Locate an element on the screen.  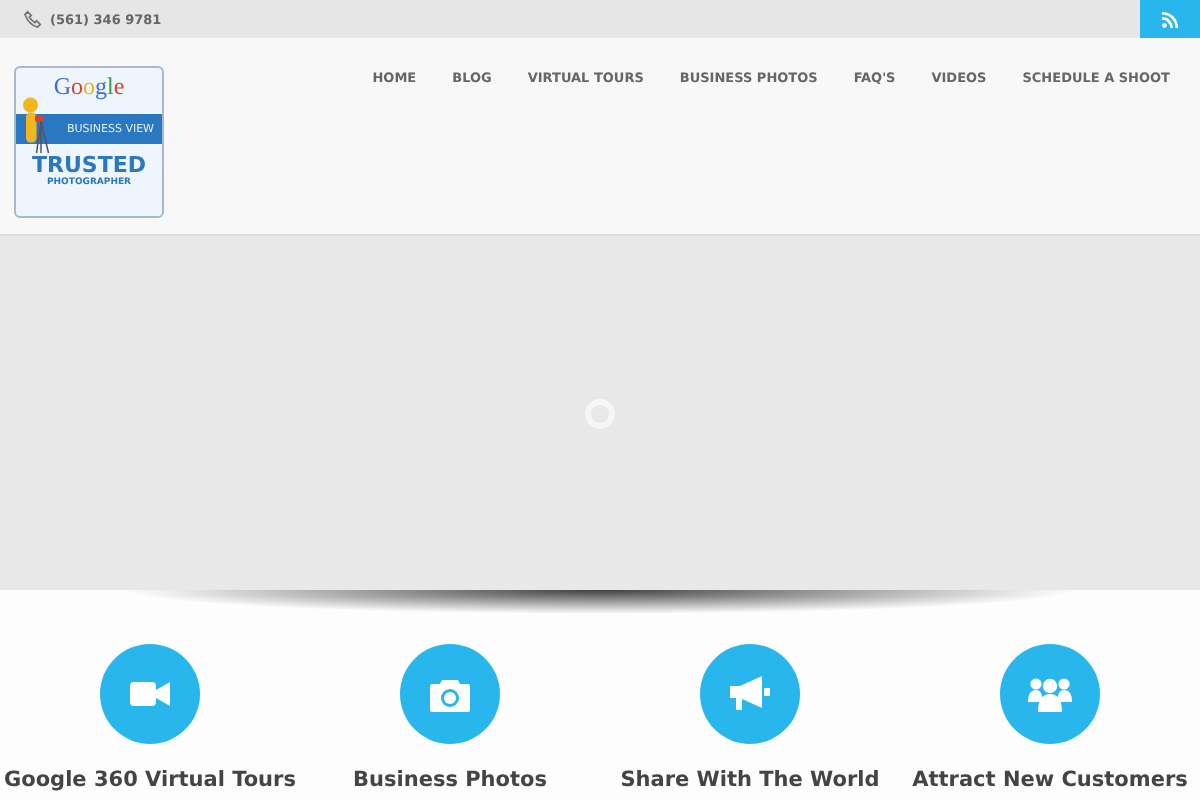
rss-button is located at coordinates (1170, 19).